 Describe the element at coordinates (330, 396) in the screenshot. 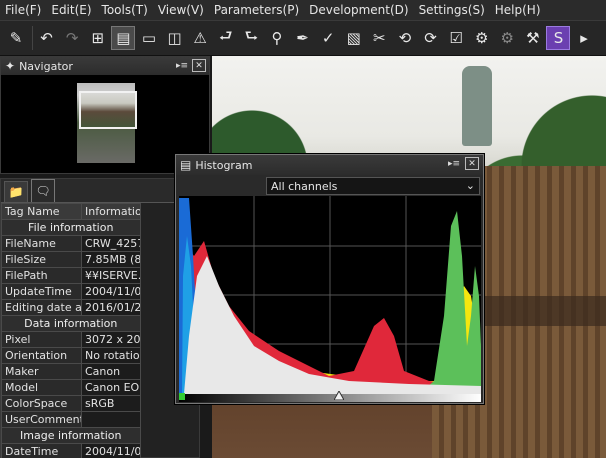

I see `histogram-slider` at that location.